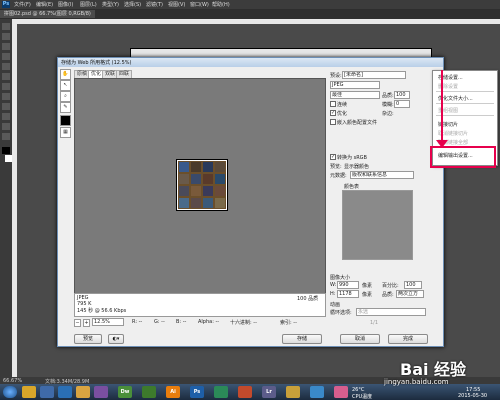  Describe the element at coordinates (96, 63) in the screenshot. I see `dialog-title: 存储为 Web 所用格式 (12.5%)` at that location.